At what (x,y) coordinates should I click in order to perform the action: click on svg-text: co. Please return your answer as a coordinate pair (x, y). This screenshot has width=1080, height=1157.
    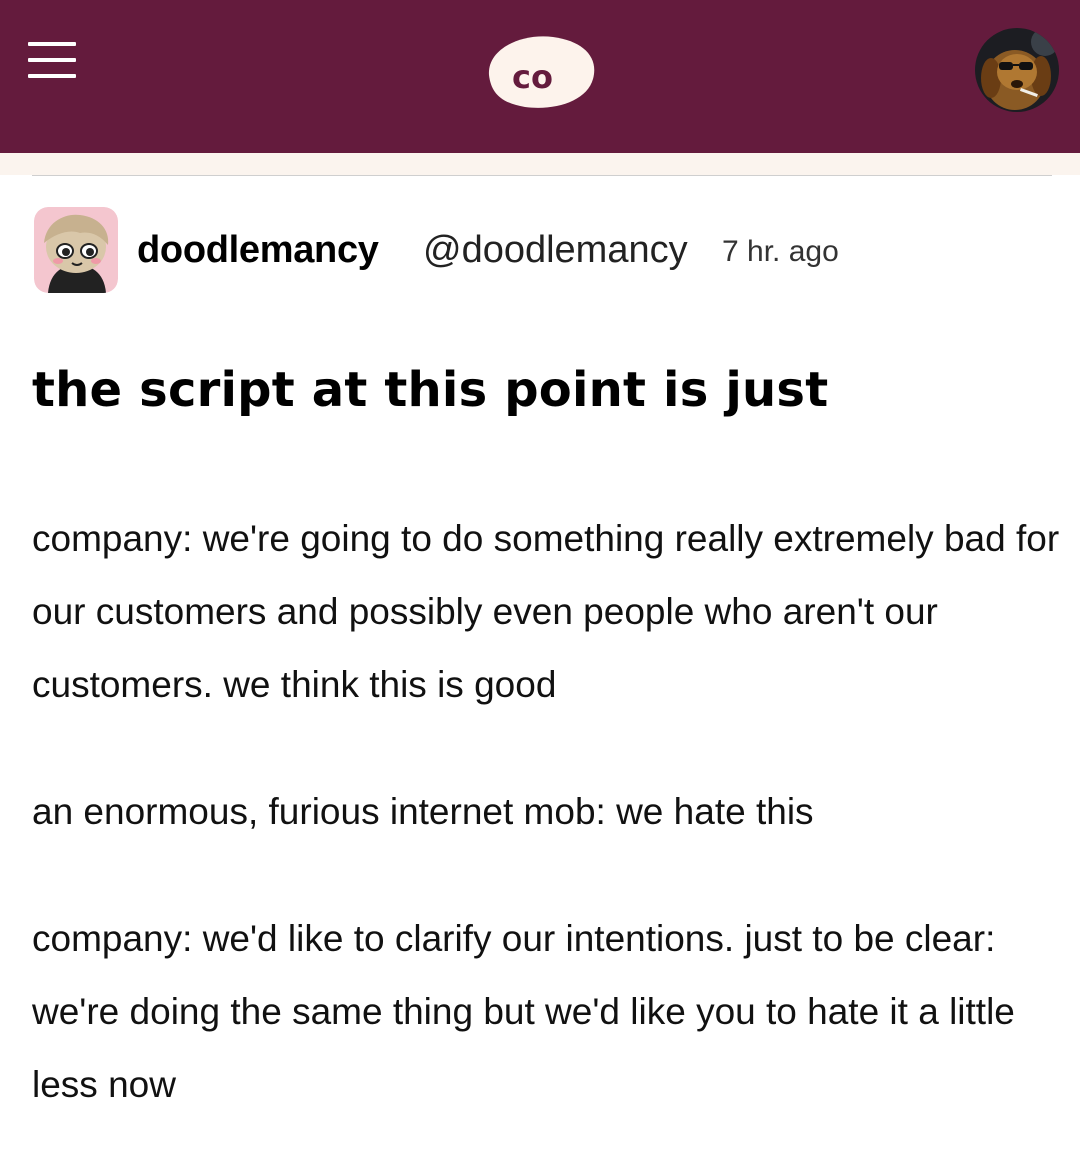
    Looking at the image, I should click on (532, 77).